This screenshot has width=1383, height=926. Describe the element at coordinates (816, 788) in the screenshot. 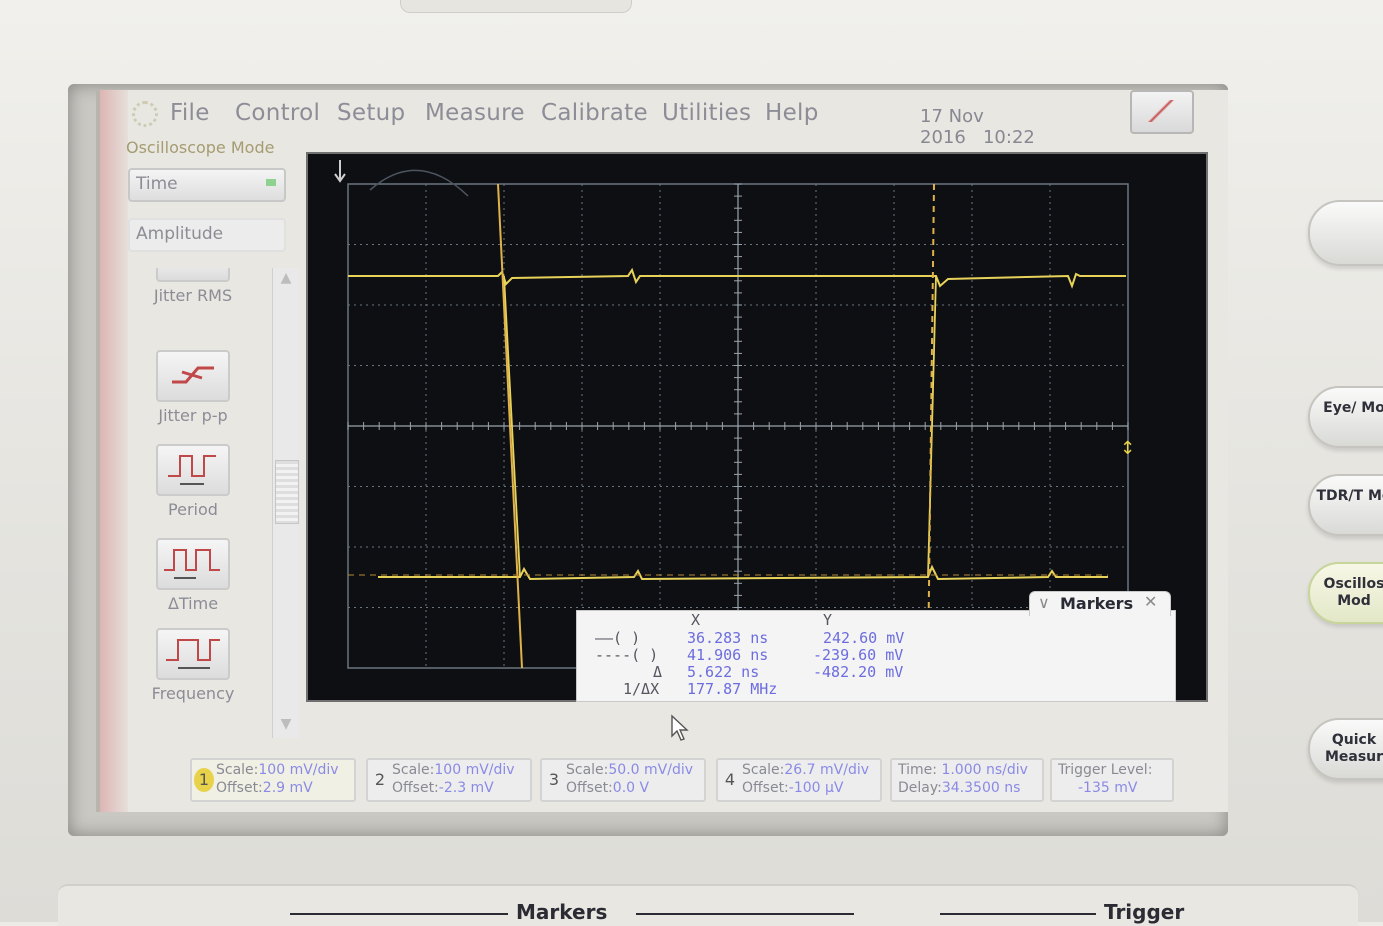

I see `ch4-offset-val: -100 µV` at that location.